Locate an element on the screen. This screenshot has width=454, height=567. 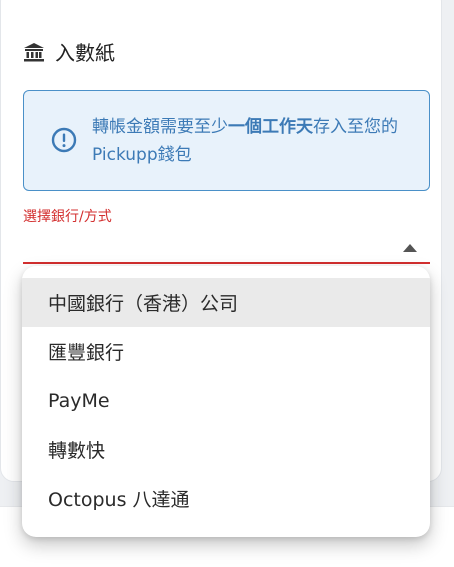
section-title: 入數紙 is located at coordinates (85, 53).